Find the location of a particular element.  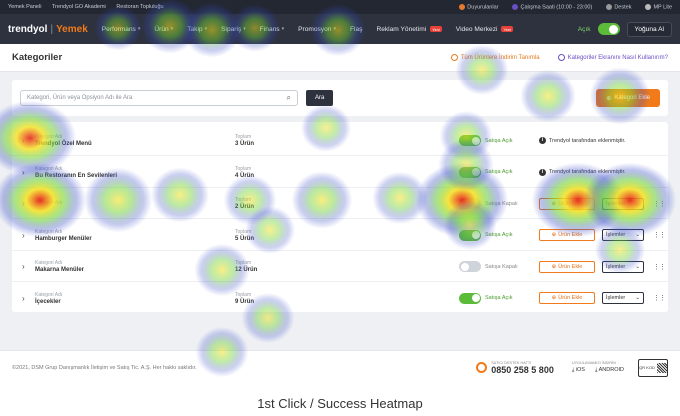

android-download-link: ⤓ ANDROID is located at coordinates (609, 370).